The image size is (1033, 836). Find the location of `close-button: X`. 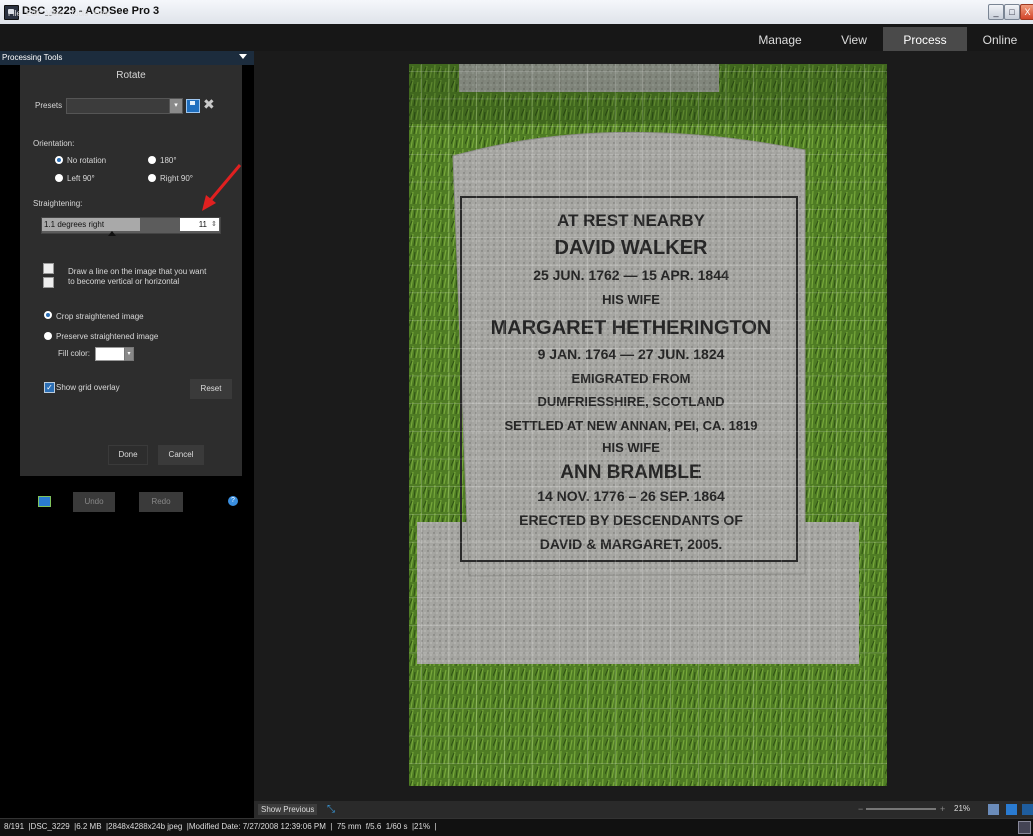

close-button: X is located at coordinates (1026, 12).